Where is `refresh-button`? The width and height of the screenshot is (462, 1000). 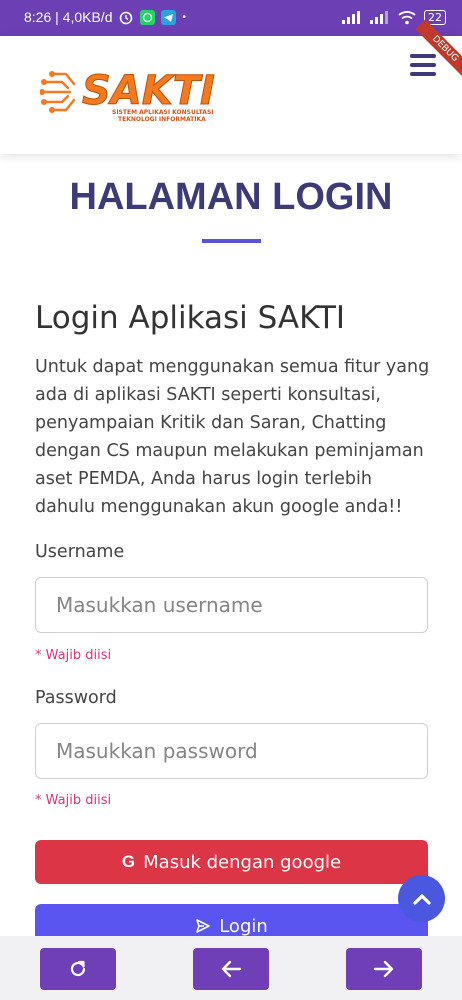
refresh-button is located at coordinates (78, 969).